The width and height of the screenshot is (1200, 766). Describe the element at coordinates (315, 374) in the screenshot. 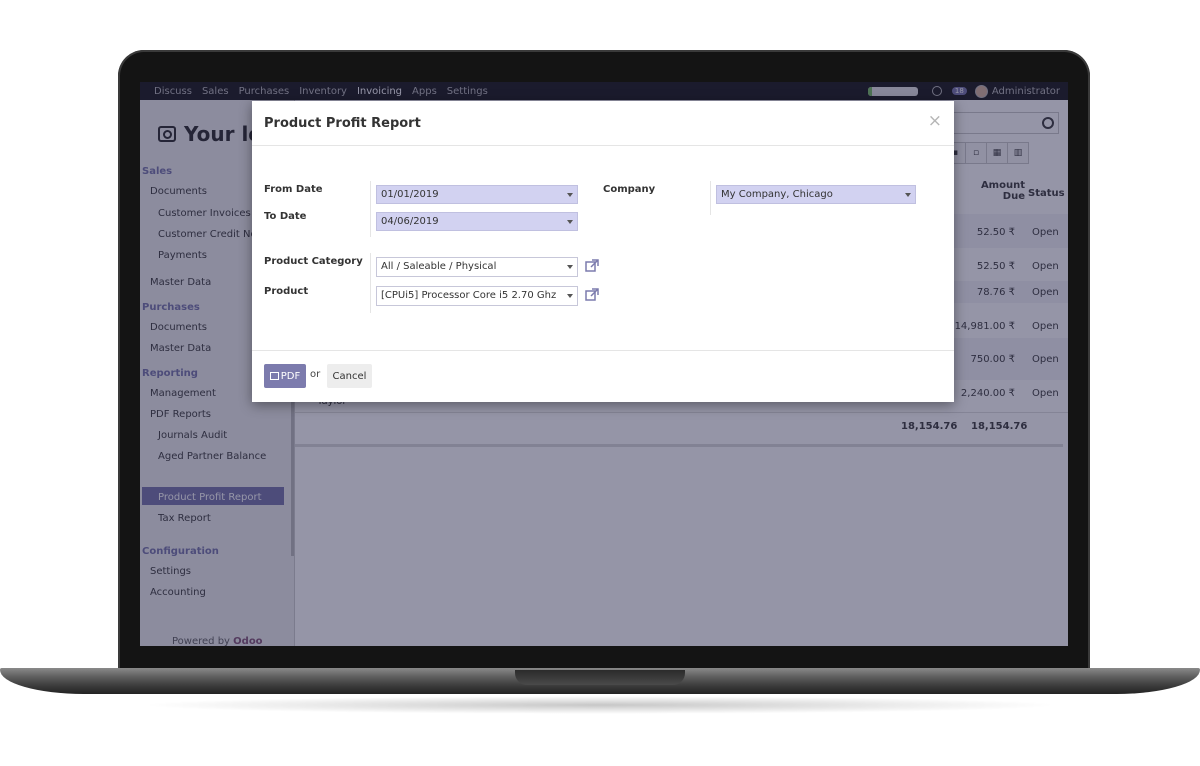

I see `or-text: or` at that location.